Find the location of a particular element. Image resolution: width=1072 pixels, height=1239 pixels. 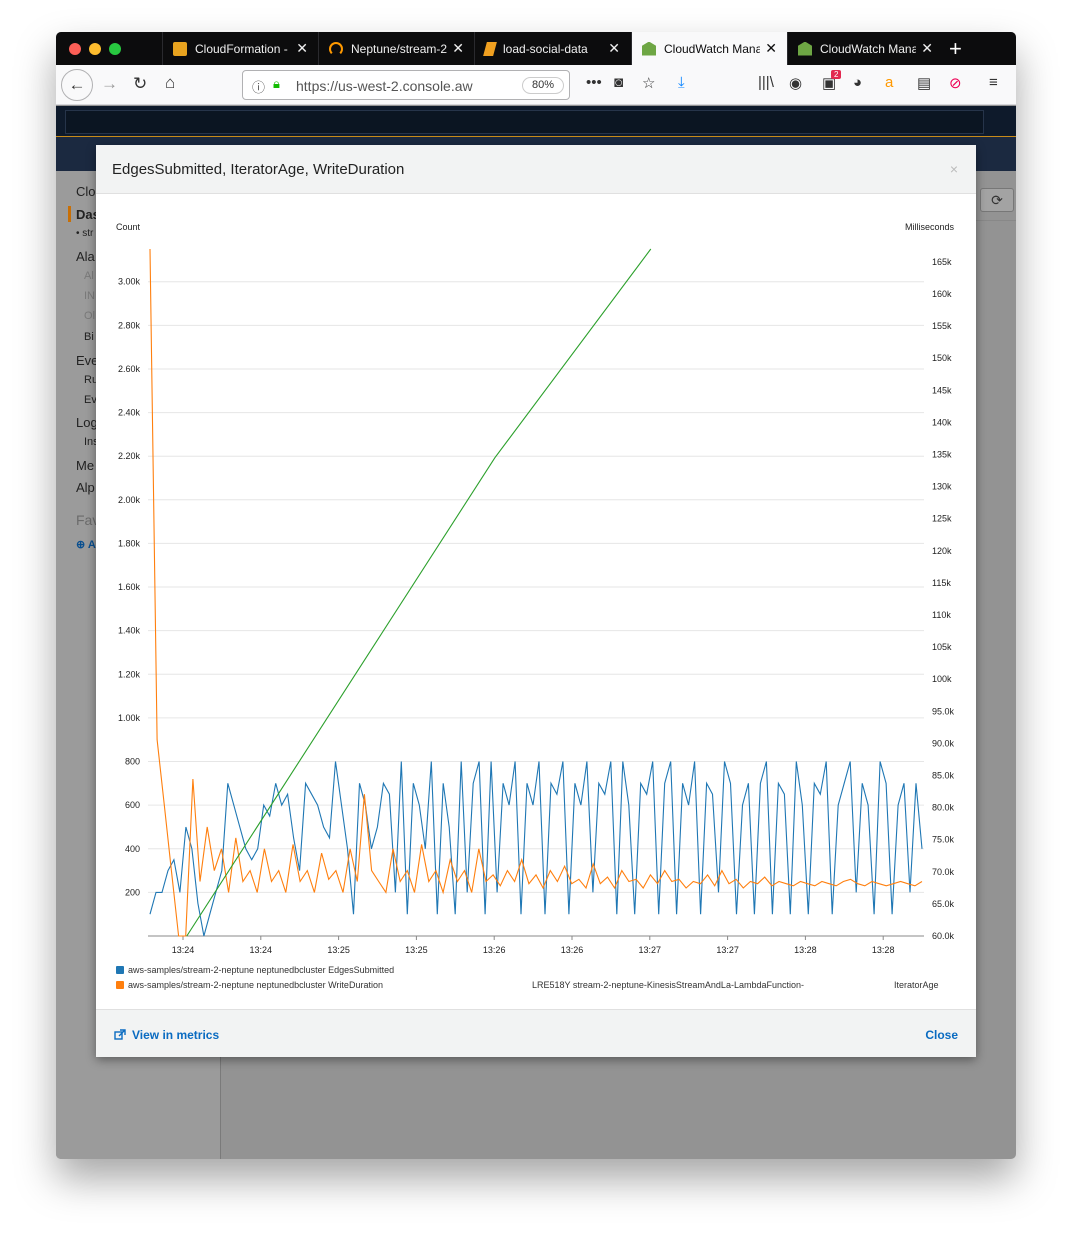

y-left-tick-label: 2.00k is located at coordinates (129, 500).